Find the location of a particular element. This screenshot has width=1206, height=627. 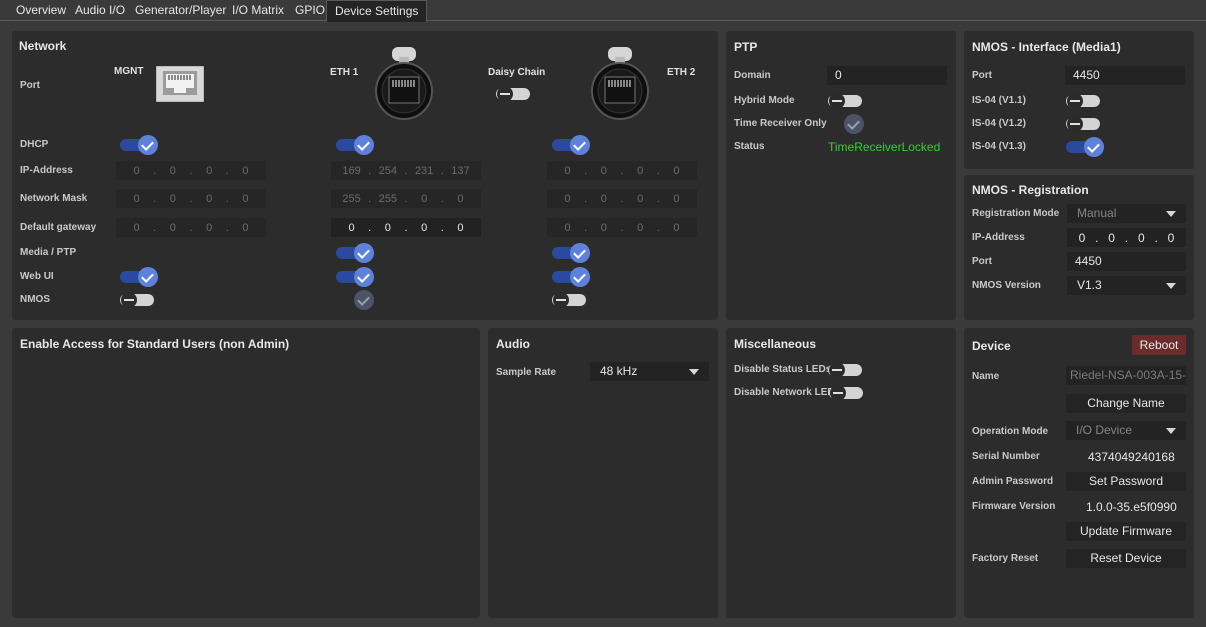

nmos-port-label: Port is located at coordinates (982, 75).